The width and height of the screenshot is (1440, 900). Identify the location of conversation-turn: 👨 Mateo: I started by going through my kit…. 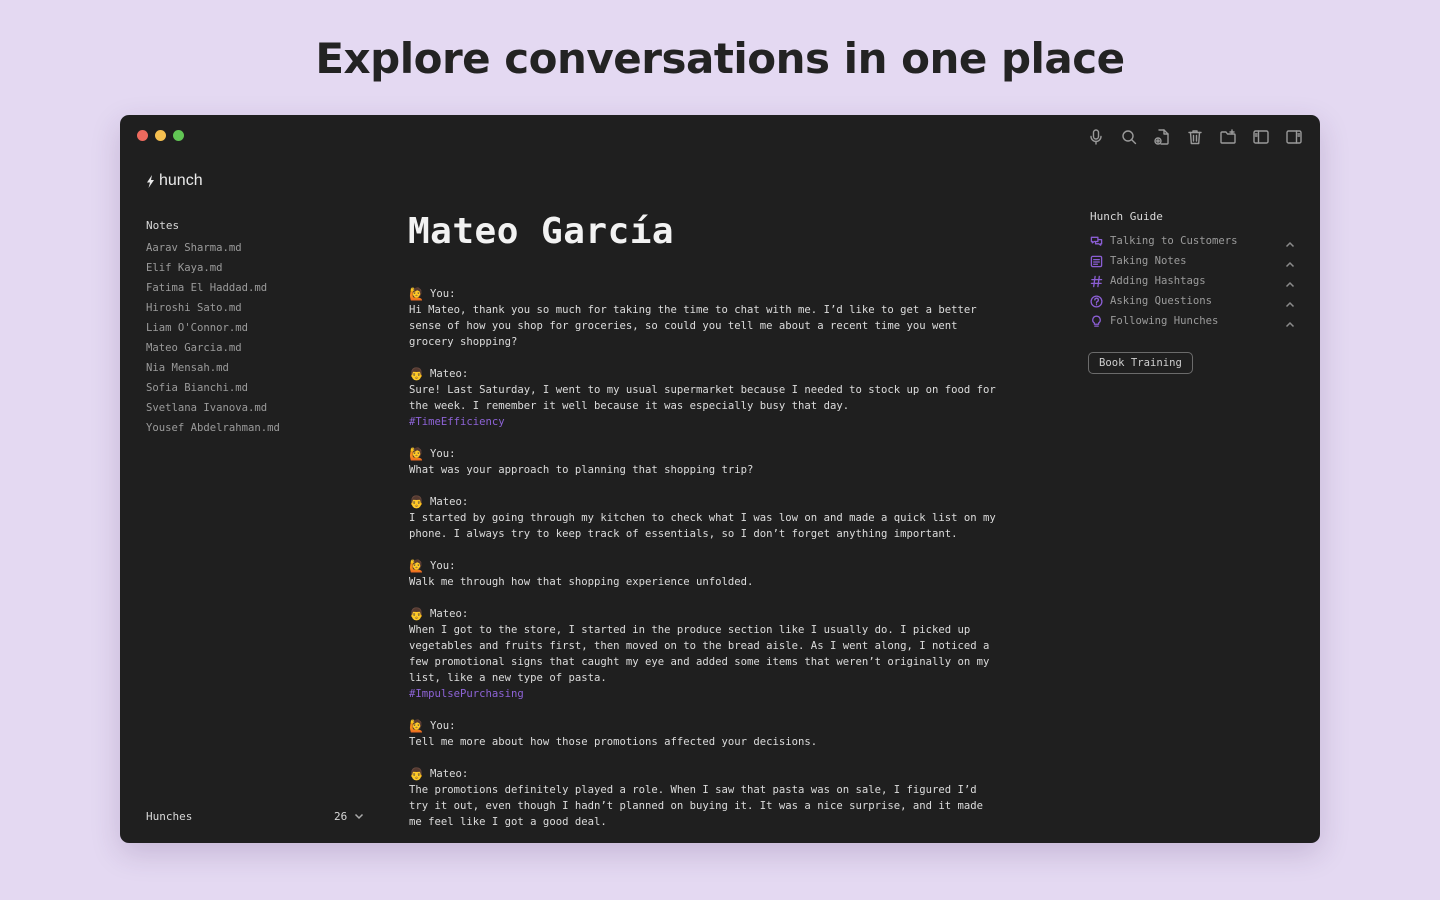
(729, 518).